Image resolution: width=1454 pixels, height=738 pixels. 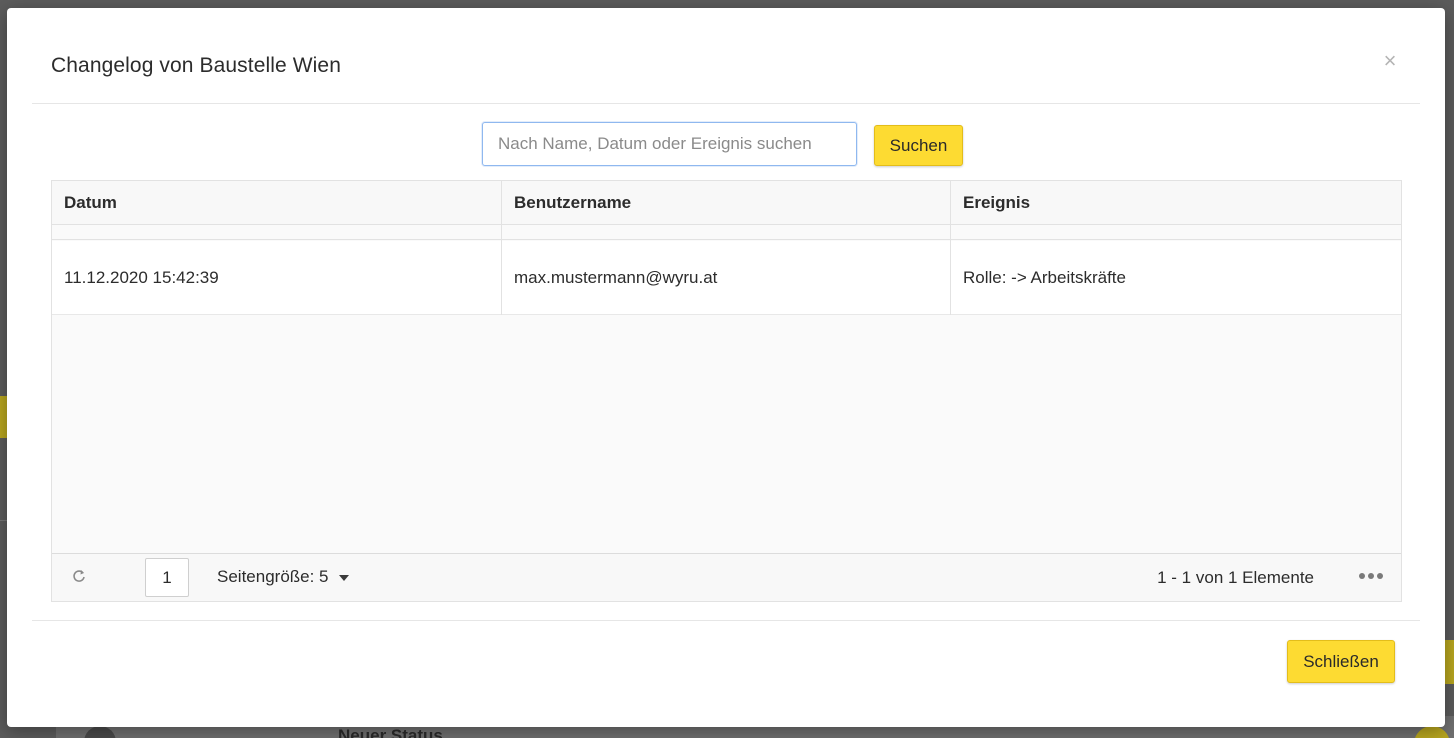 What do you see at coordinates (918, 145) in the screenshot?
I see `search-button: Suchen` at bounding box center [918, 145].